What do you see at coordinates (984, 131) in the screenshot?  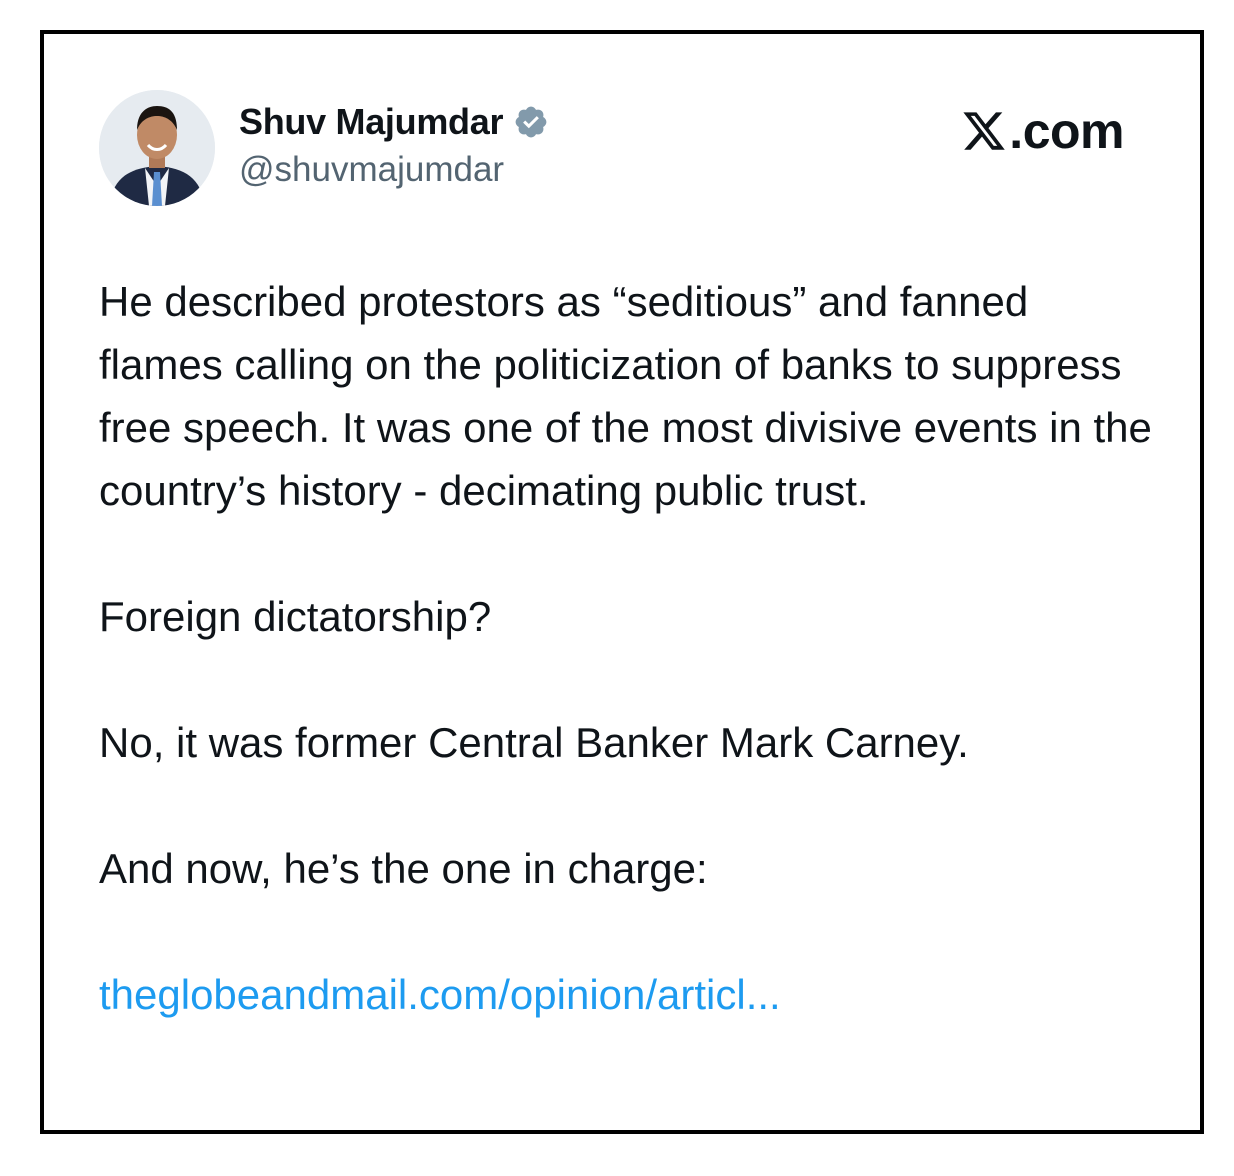 I see `x-logo-icon` at bounding box center [984, 131].